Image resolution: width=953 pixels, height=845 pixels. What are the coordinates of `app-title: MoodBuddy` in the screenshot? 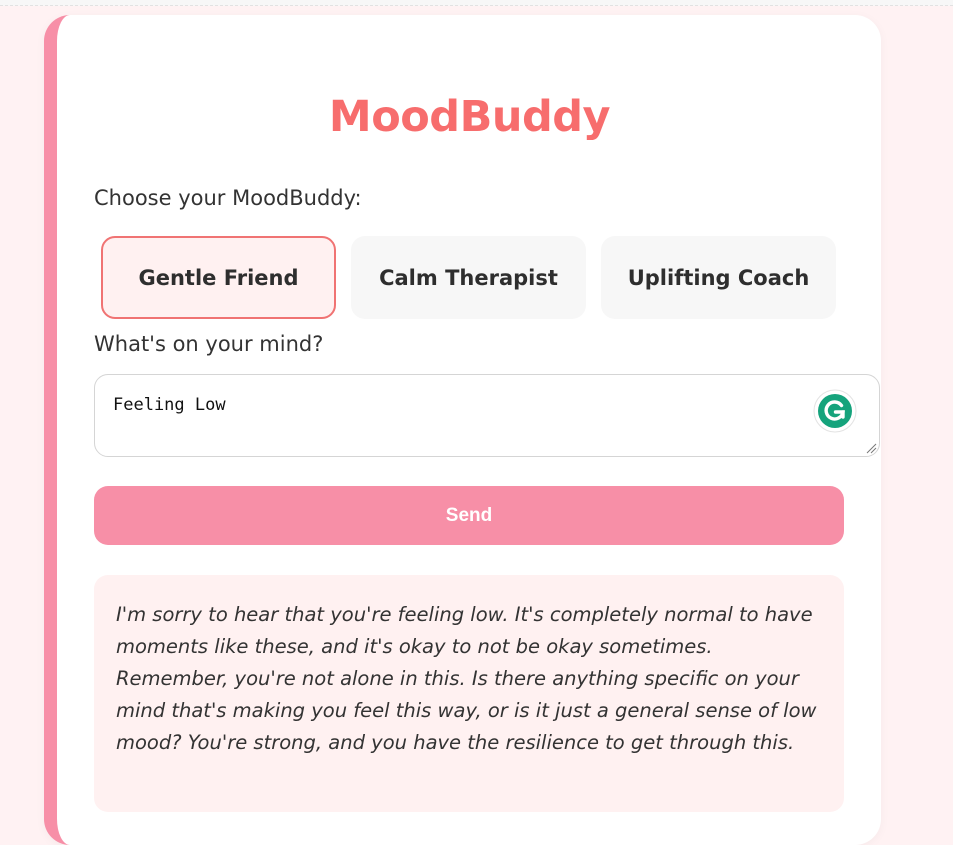 It's located at (469, 117).